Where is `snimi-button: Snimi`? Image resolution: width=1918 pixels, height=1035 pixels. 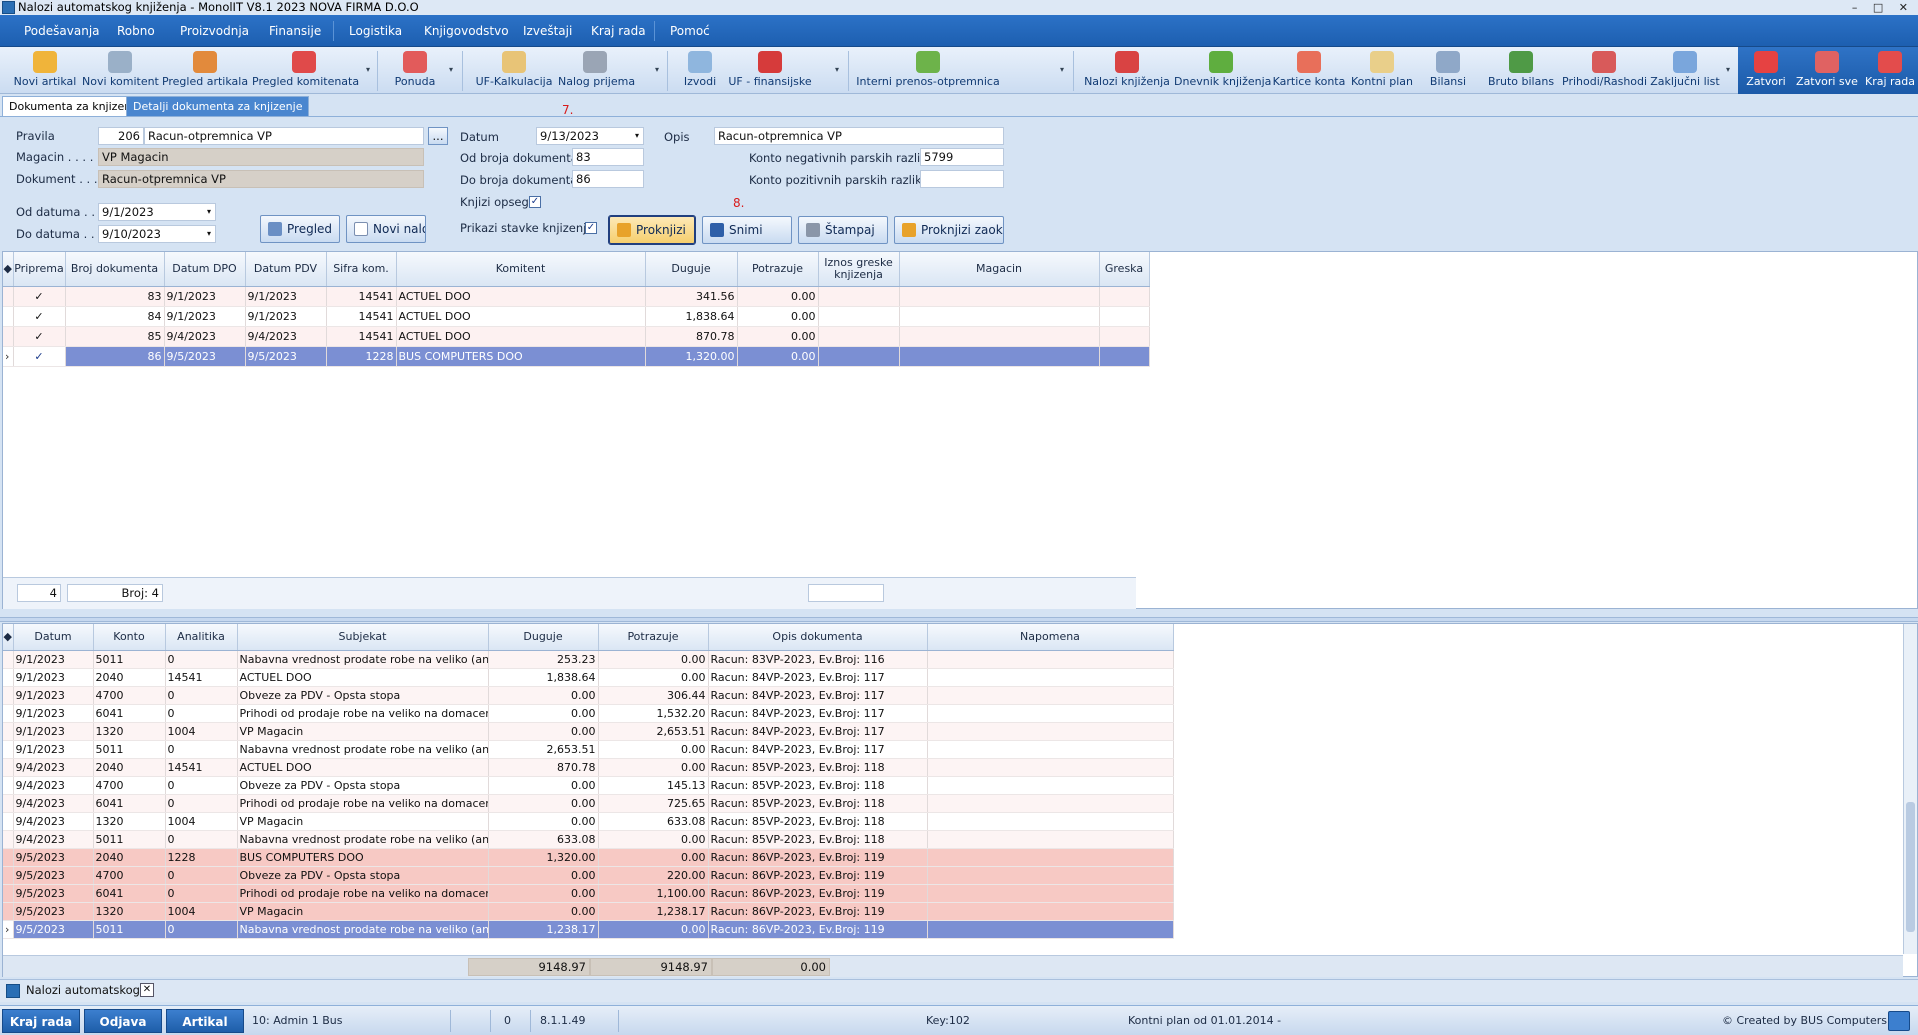
snimi-button: Snimi is located at coordinates (747, 230).